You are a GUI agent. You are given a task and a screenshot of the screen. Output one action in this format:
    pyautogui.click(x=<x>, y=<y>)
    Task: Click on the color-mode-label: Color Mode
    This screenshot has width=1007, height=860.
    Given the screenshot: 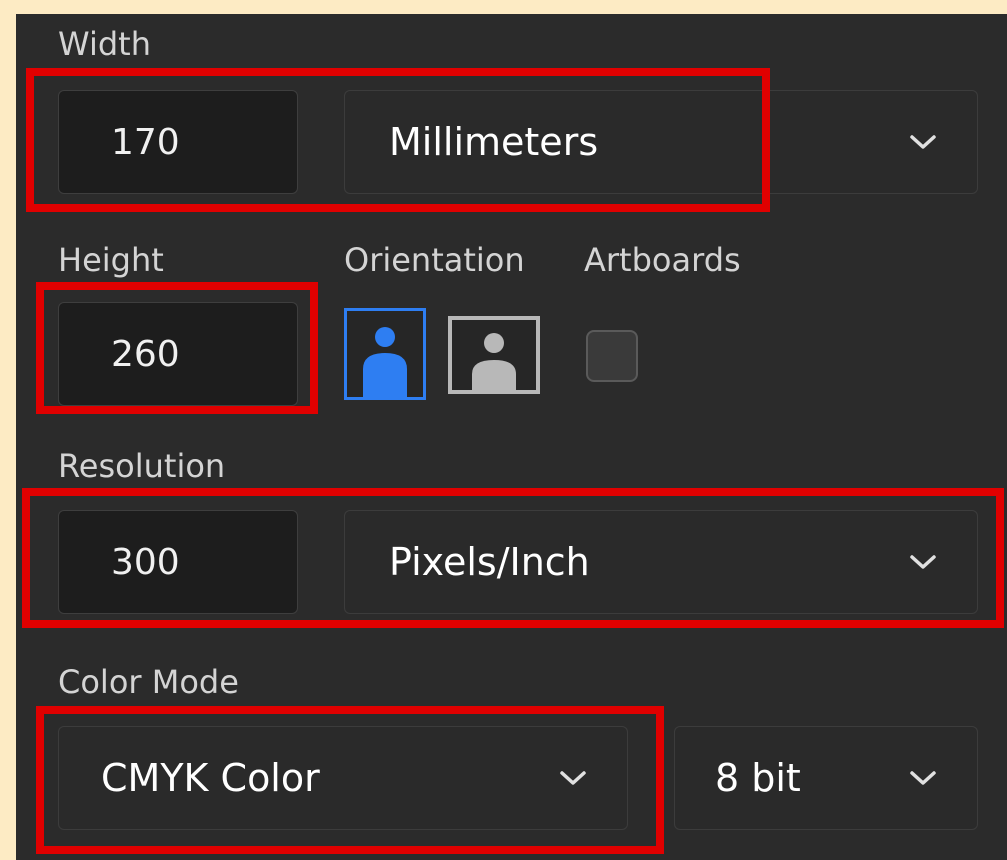 What is the action you would take?
    pyautogui.click(x=148, y=682)
    